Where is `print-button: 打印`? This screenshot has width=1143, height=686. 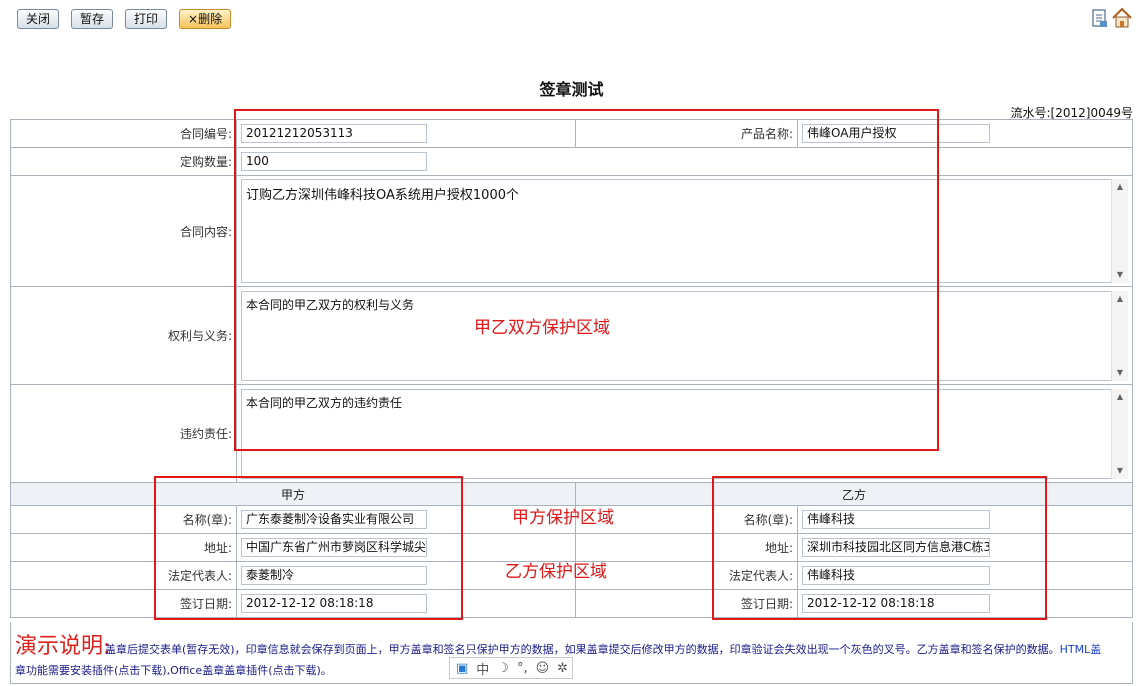
print-button: 打印 is located at coordinates (146, 19).